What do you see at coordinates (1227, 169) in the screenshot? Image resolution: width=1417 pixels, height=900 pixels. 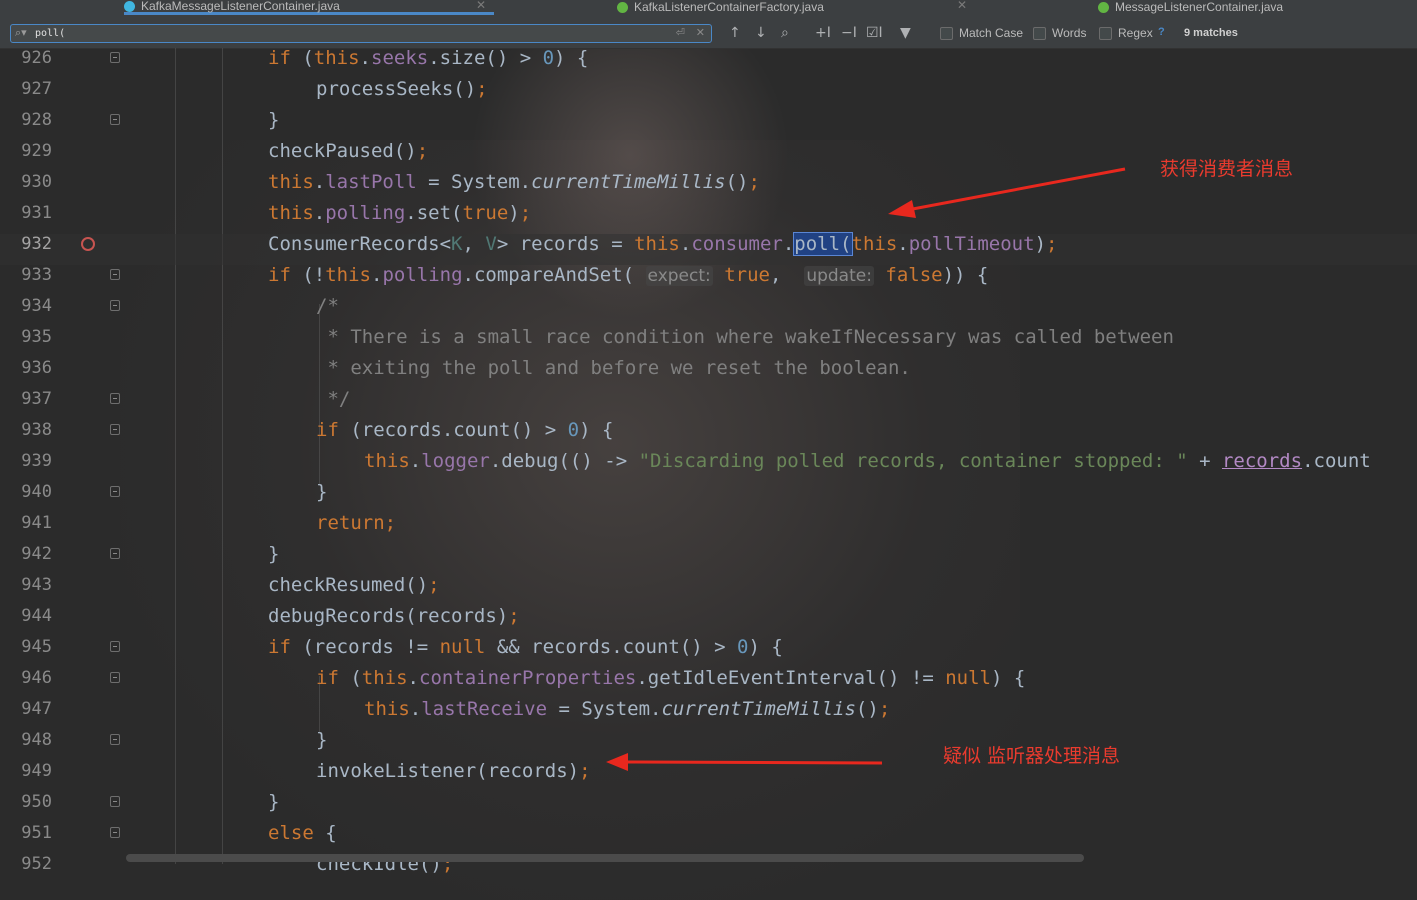 I see `annotation-get-consumer-message: 获得消费者消息` at bounding box center [1227, 169].